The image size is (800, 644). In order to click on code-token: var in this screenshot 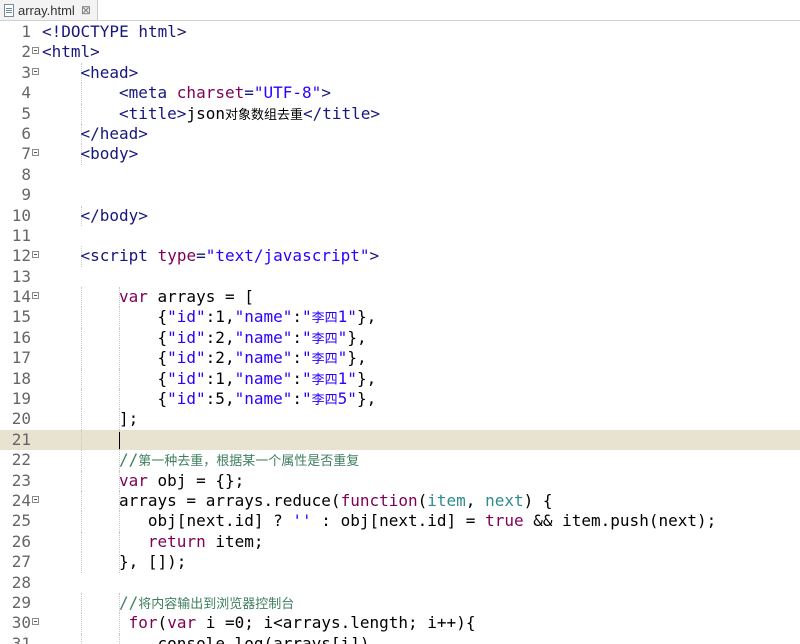, I will do `click(138, 480)`.